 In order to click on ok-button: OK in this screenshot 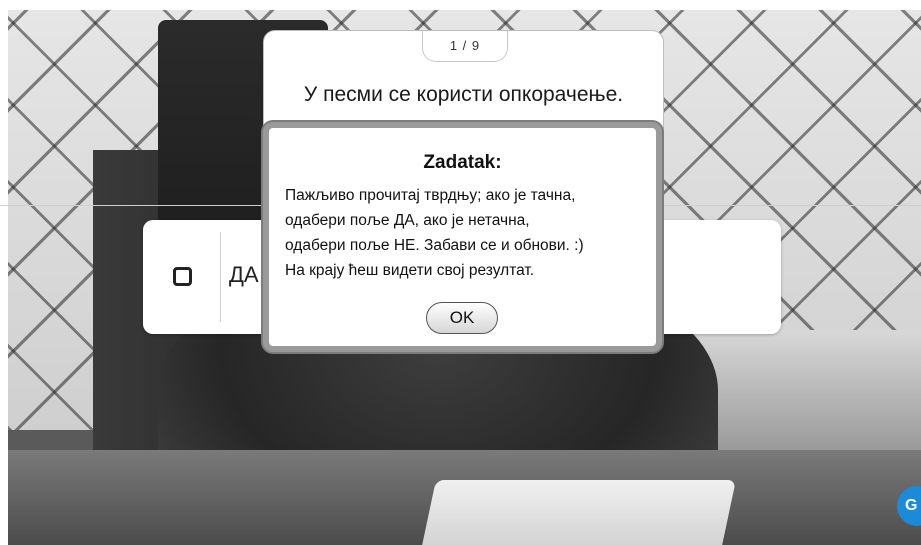, I will do `click(462, 318)`.